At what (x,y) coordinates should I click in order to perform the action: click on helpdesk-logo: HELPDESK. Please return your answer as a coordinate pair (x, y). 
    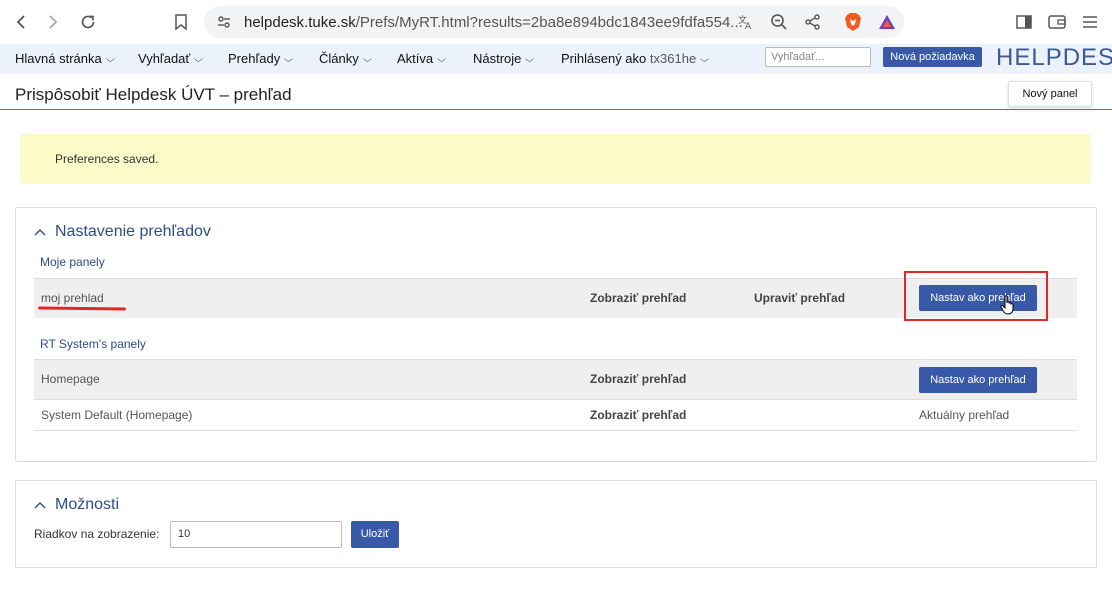
    Looking at the image, I should click on (1054, 58).